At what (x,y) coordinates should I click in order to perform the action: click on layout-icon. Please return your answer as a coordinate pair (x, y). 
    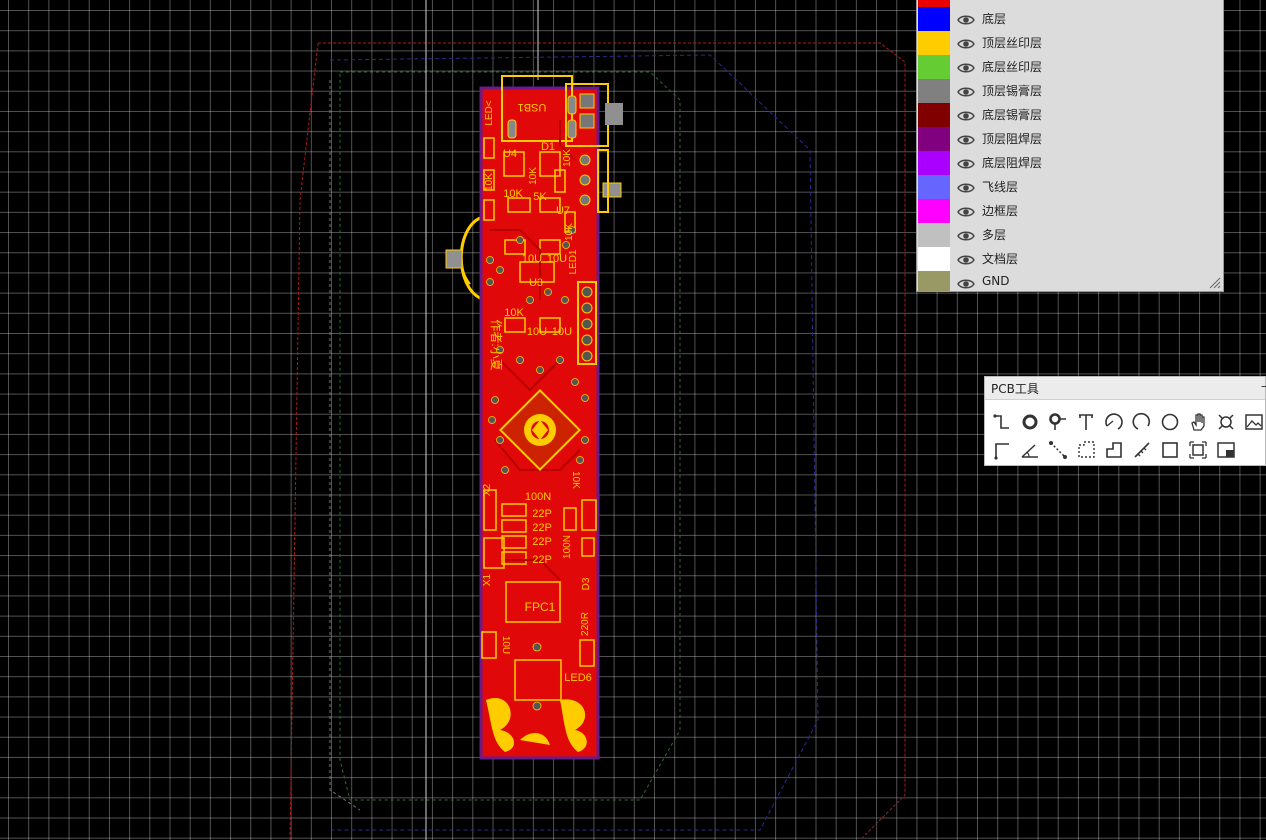
    Looking at the image, I should click on (1226, 450).